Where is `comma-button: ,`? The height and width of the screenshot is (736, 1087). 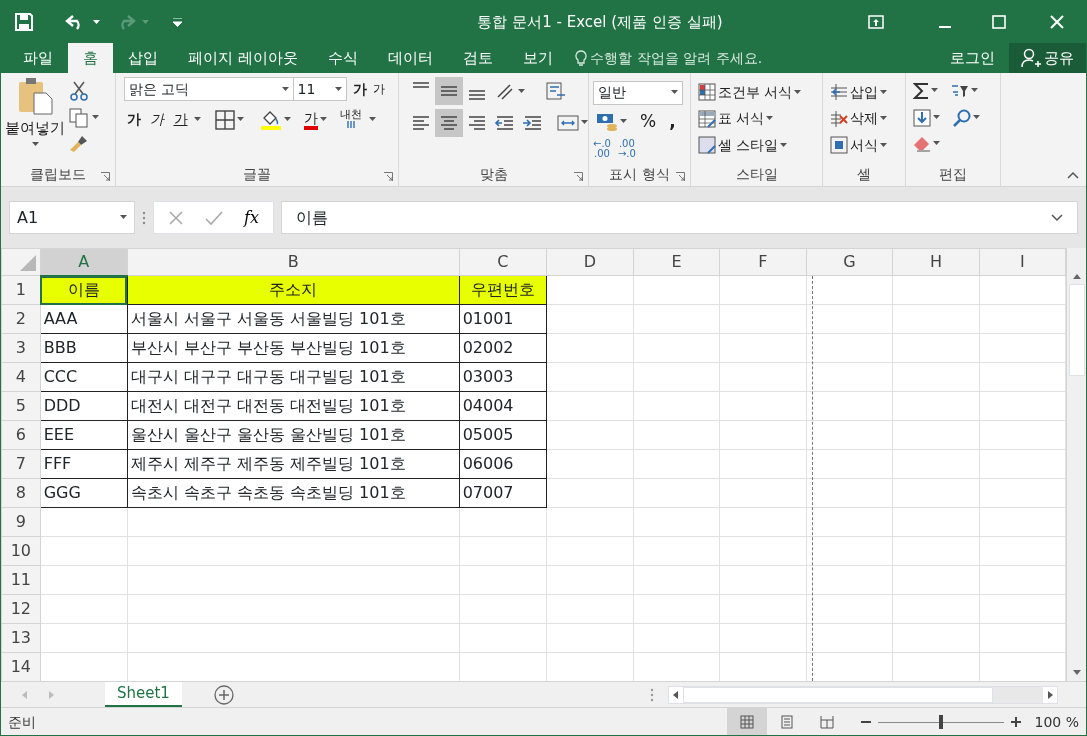 comma-button: , is located at coordinates (672, 122).